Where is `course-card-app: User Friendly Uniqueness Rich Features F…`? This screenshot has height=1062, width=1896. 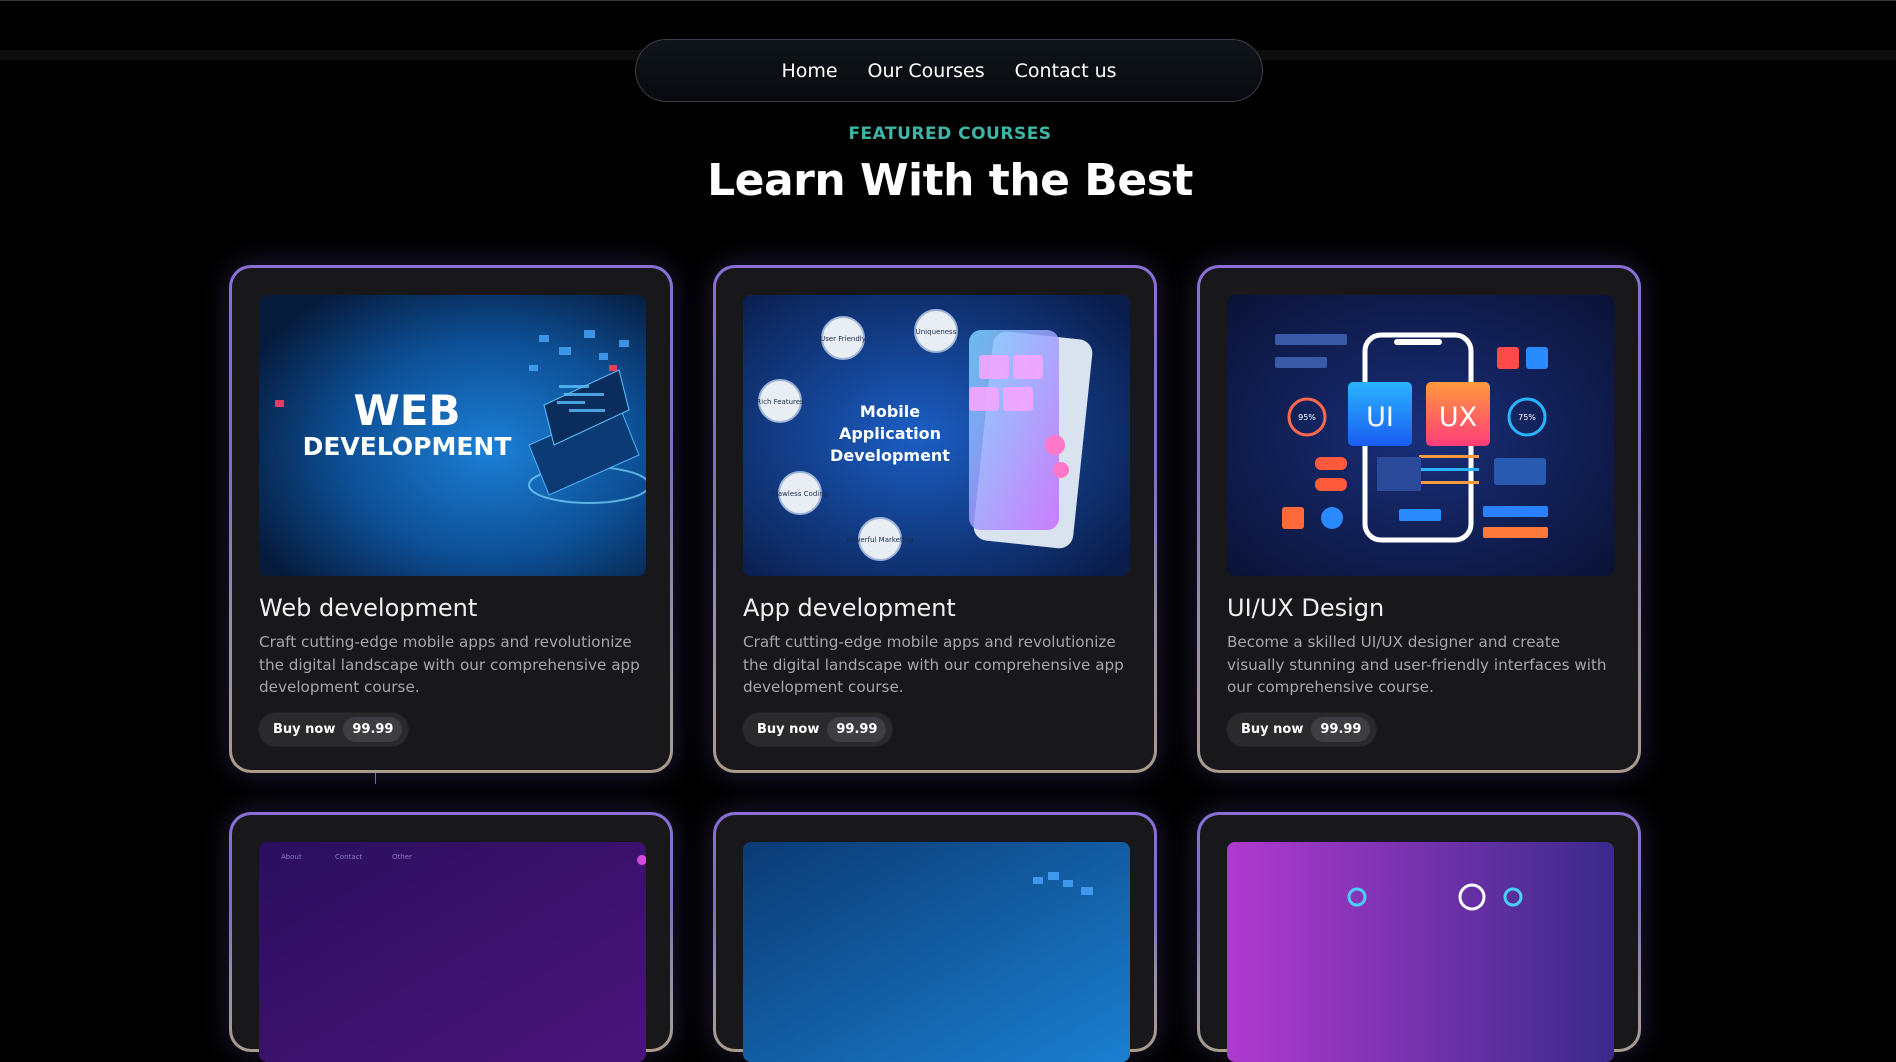
course-card-app: User Friendly Uniqueness Rich Features F… is located at coordinates (935, 519).